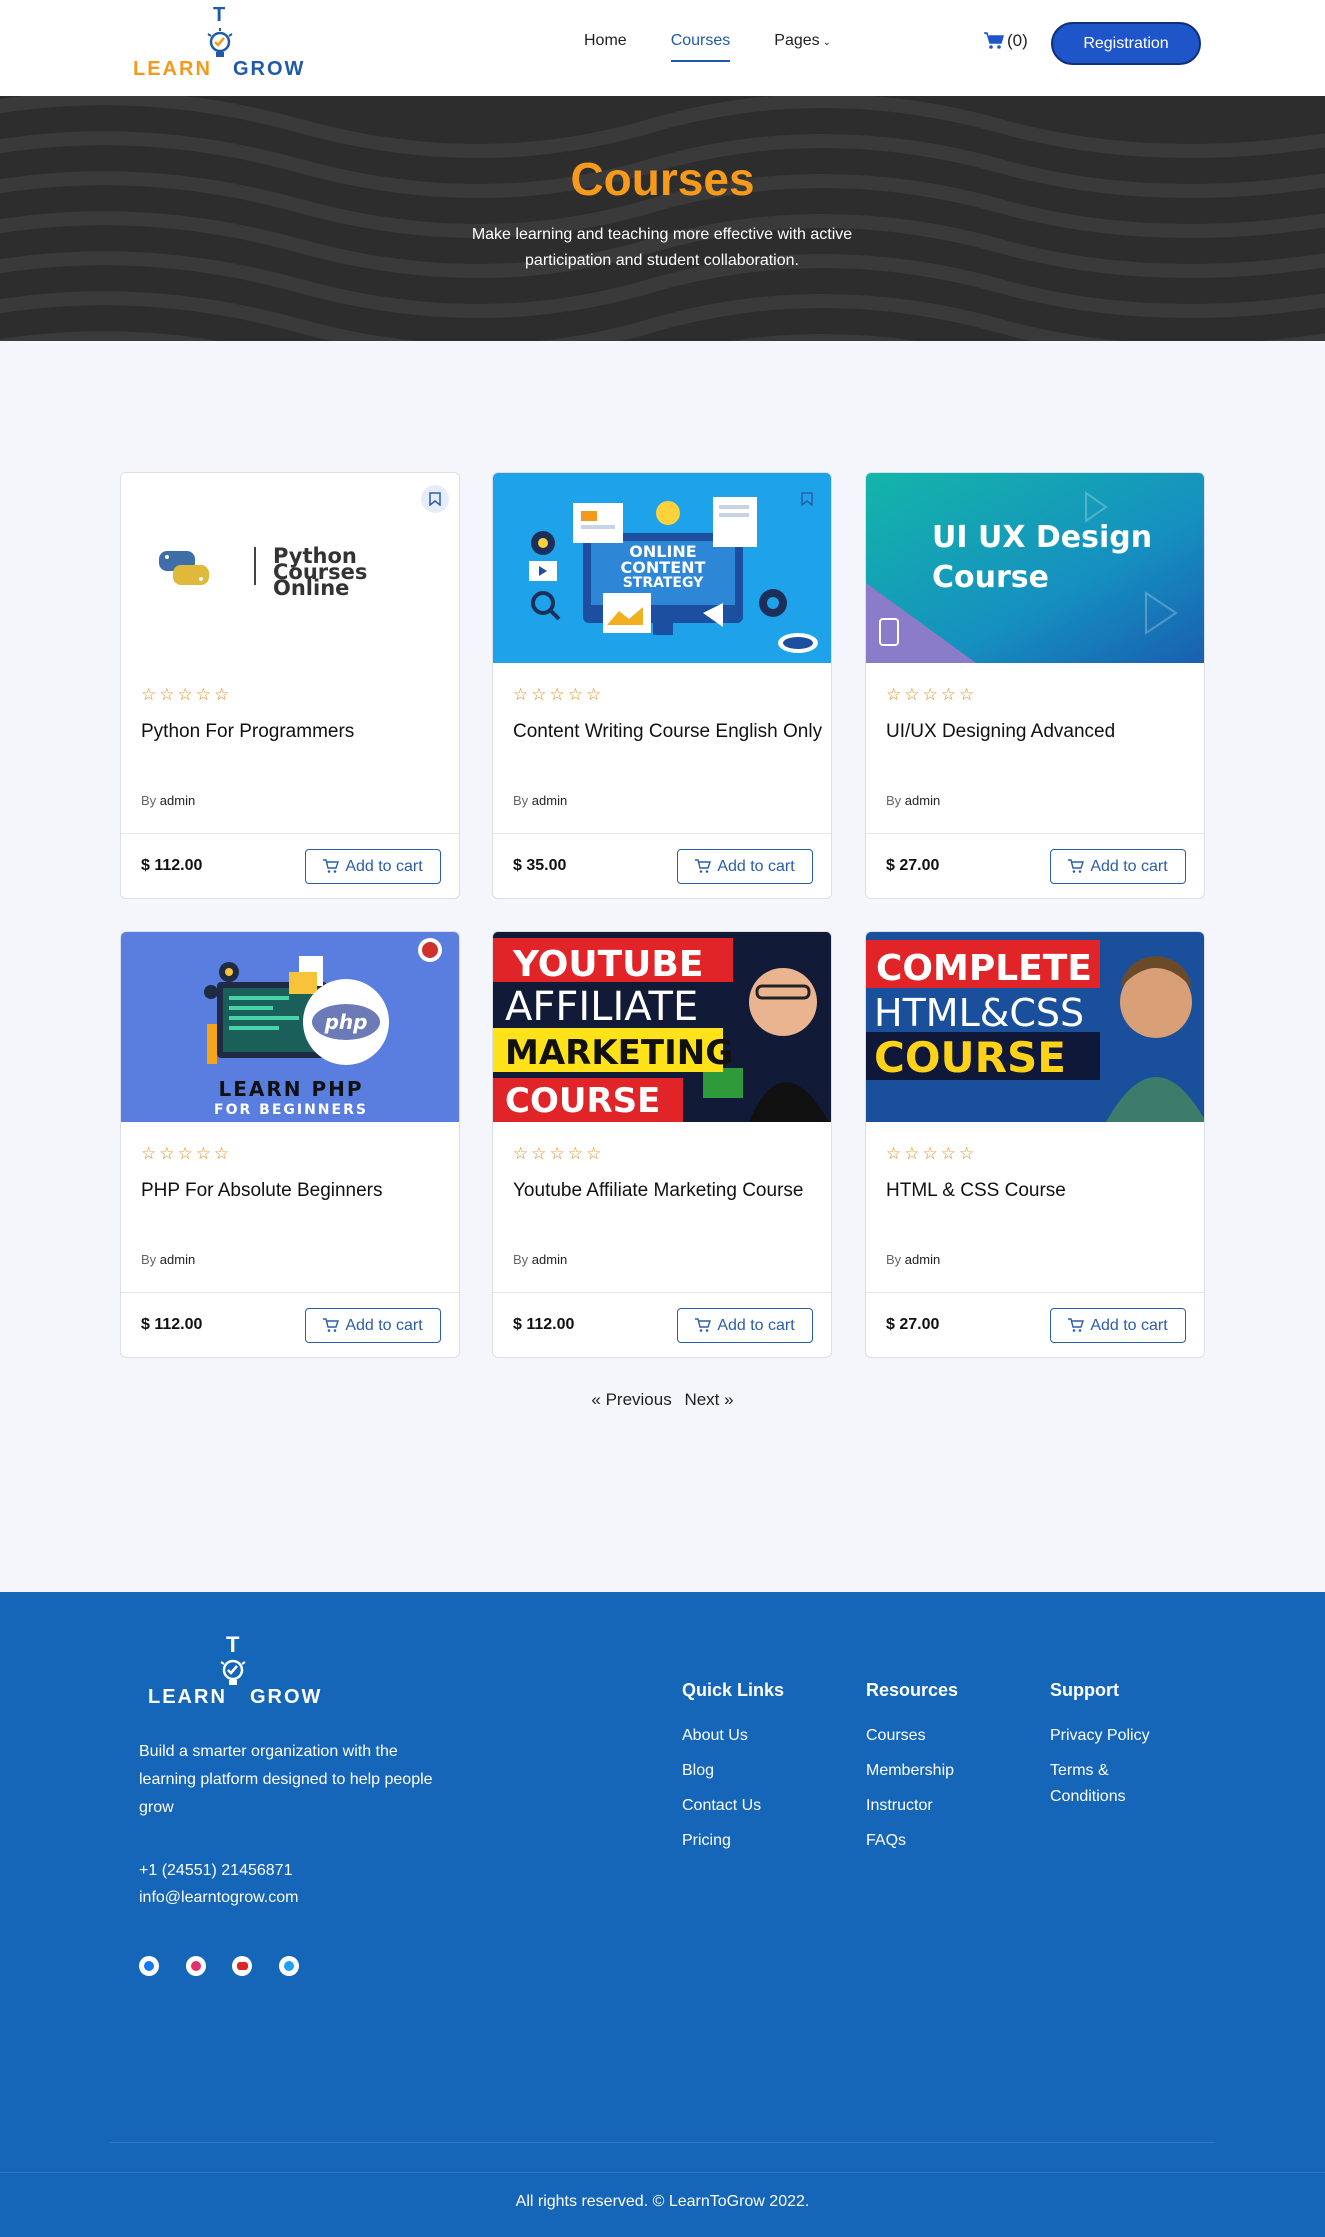  I want to click on html-css-course-image: COMPLETE HTML&CSS COURSE, so click(1035, 1027).